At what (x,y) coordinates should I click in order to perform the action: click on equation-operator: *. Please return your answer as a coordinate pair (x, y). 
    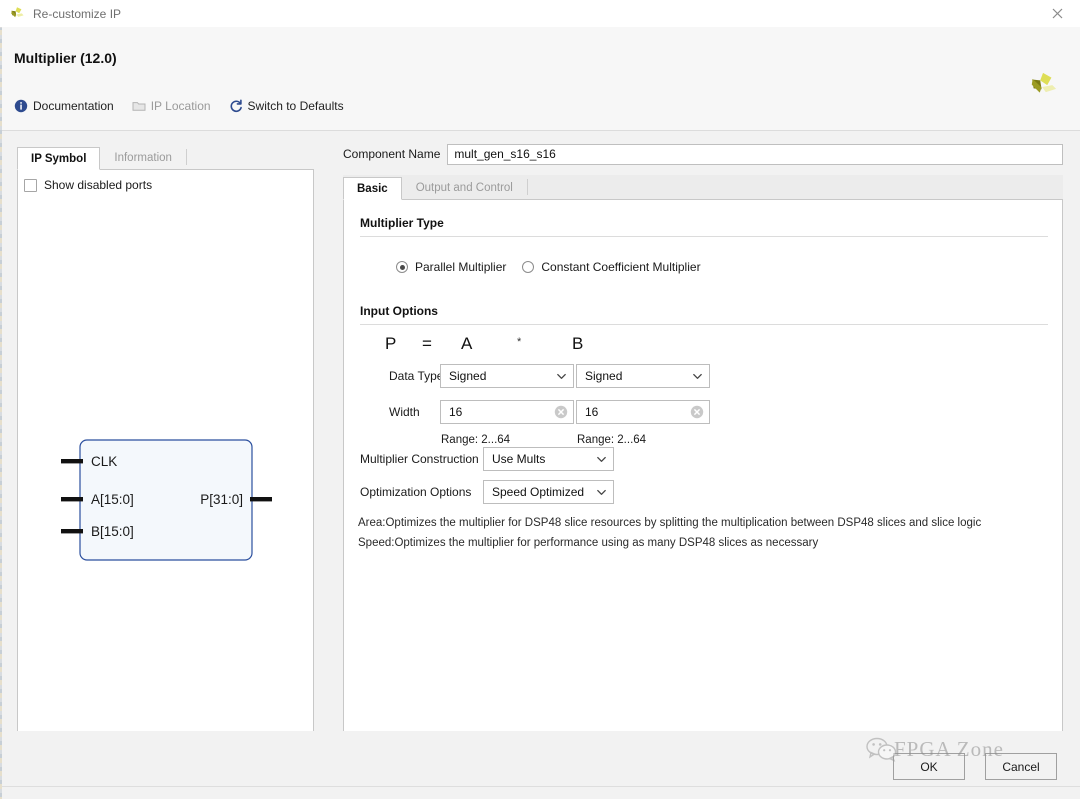
    Looking at the image, I should click on (519, 342).